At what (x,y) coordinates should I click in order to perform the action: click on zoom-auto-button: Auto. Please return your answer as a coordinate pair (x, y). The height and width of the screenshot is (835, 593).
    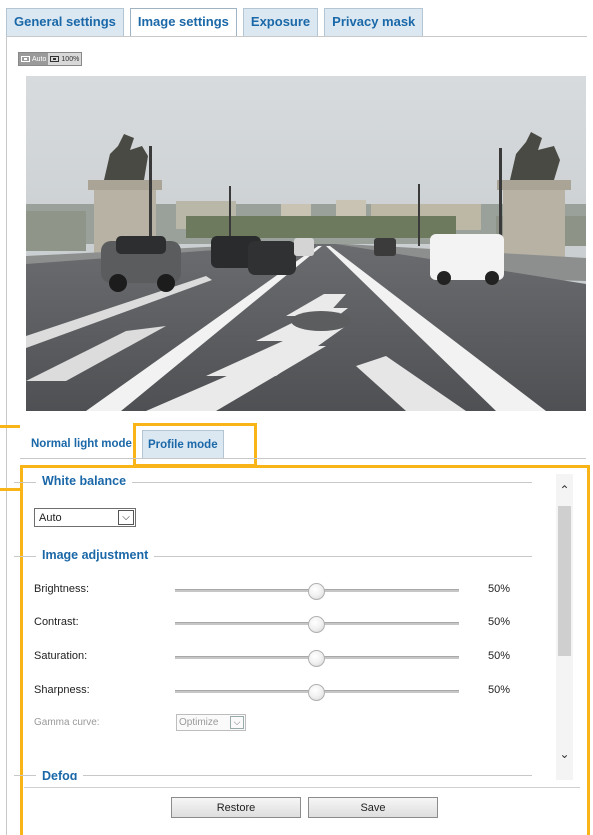
    Looking at the image, I should click on (34, 59).